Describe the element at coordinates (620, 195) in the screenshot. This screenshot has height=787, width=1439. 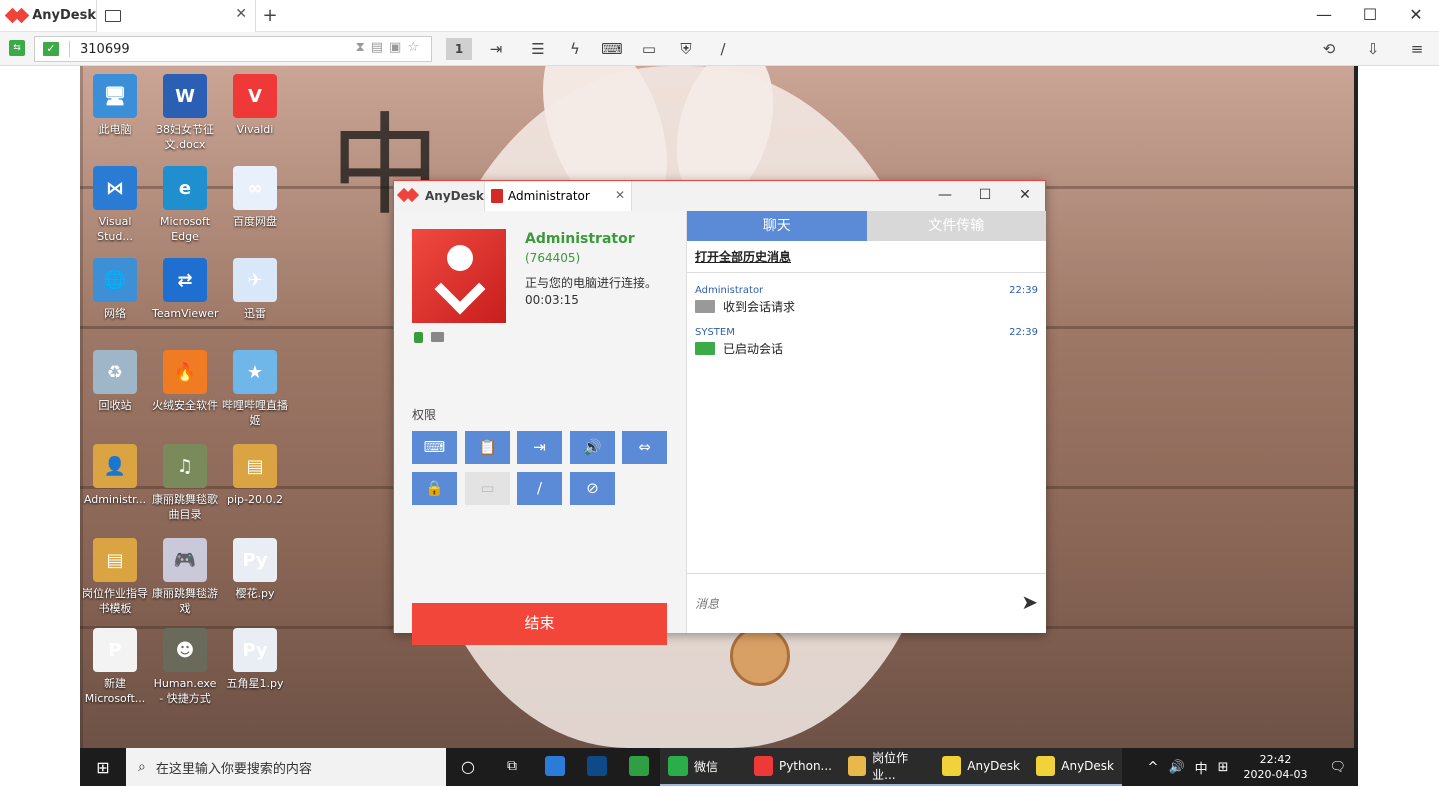
I see `dialog-tab-close-icon: ✕` at that location.